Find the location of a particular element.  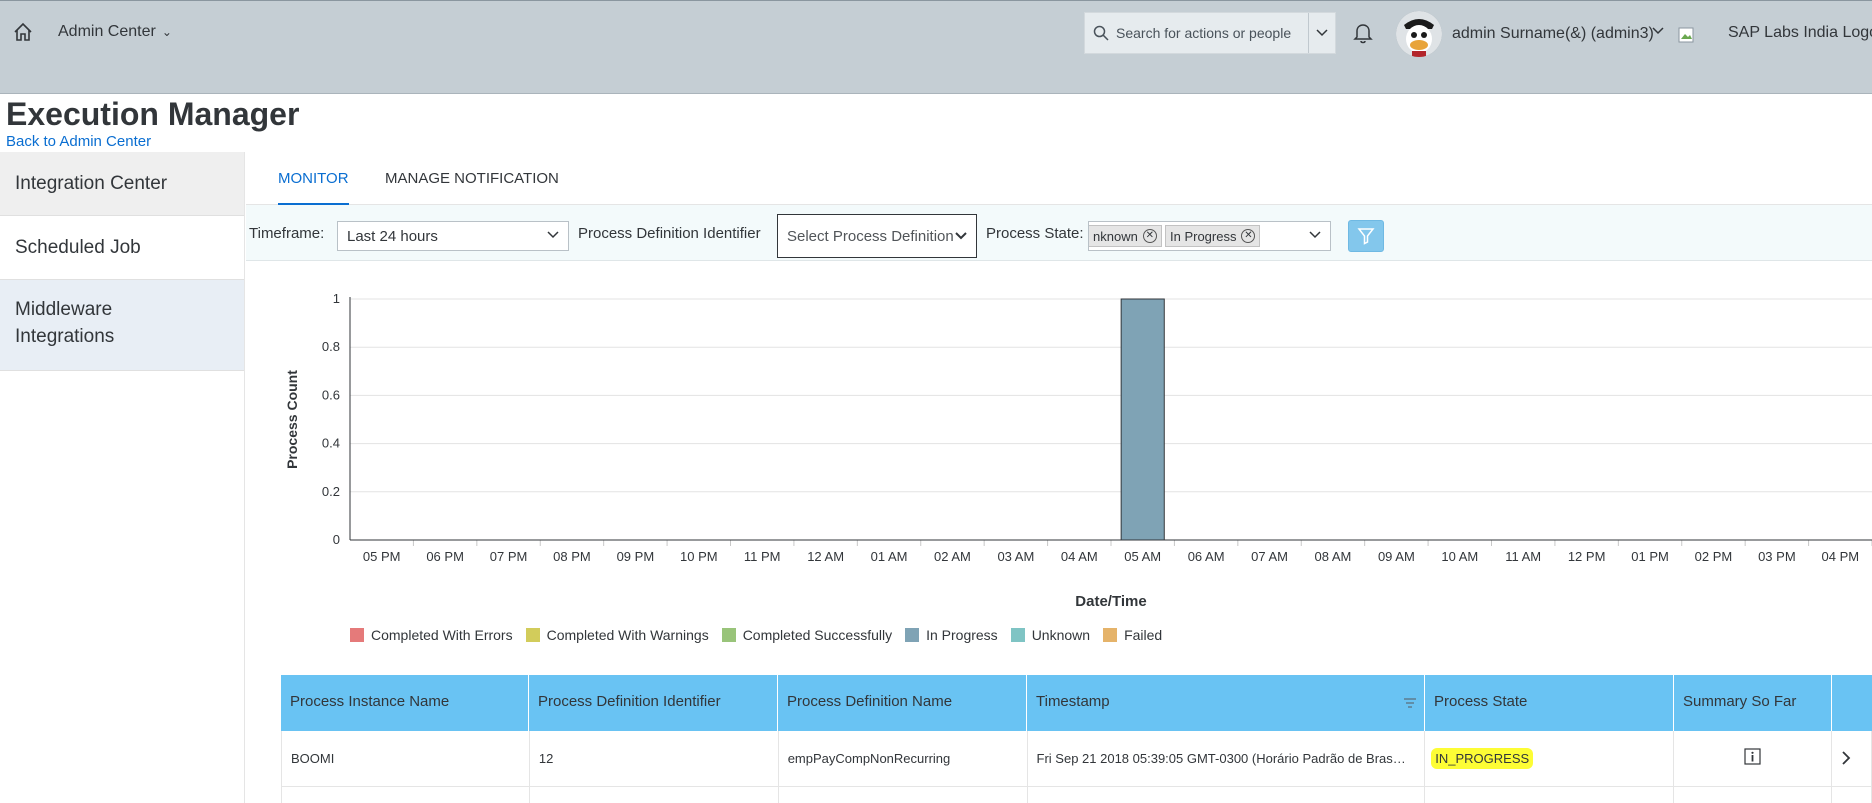

process-definition-select: Select Process Definition I is located at coordinates (877, 236).